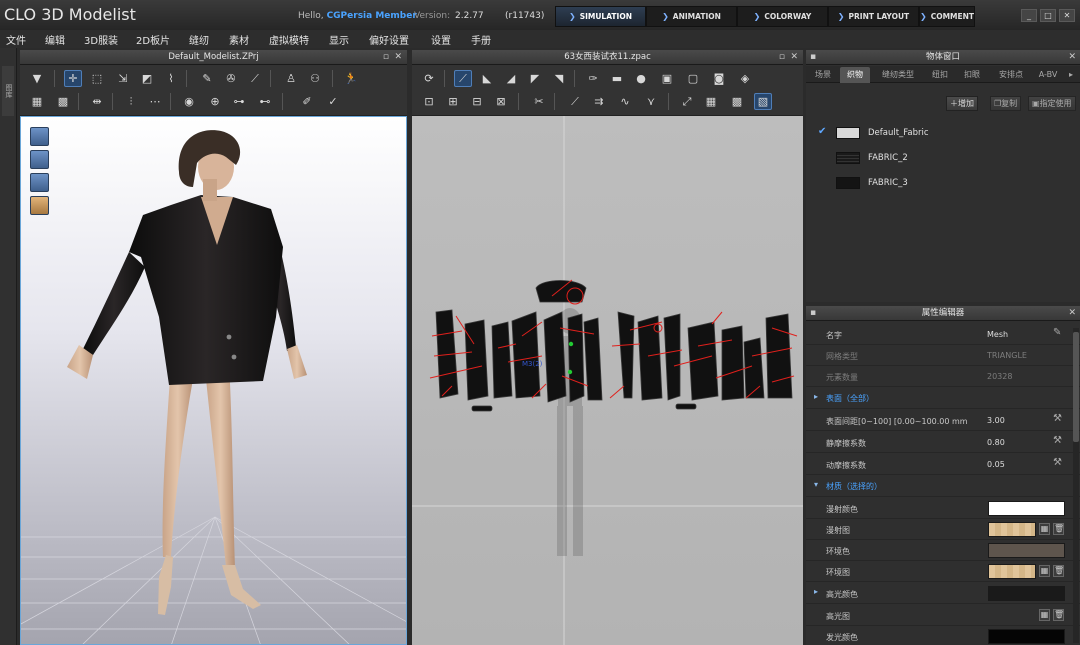  I want to click on dropdown-arrow-icon: ▼, so click(37, 78).